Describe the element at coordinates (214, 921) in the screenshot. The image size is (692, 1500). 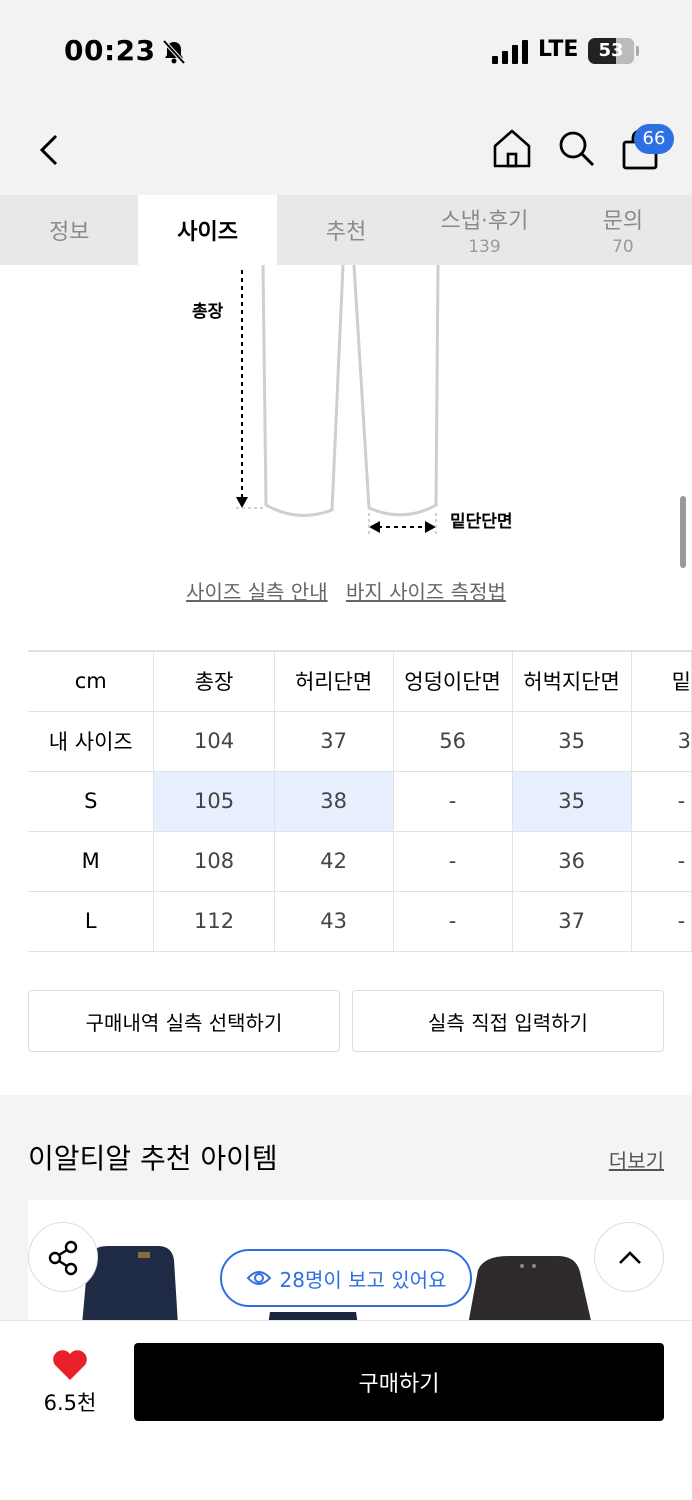
I see `table-cell: 112` at that location.